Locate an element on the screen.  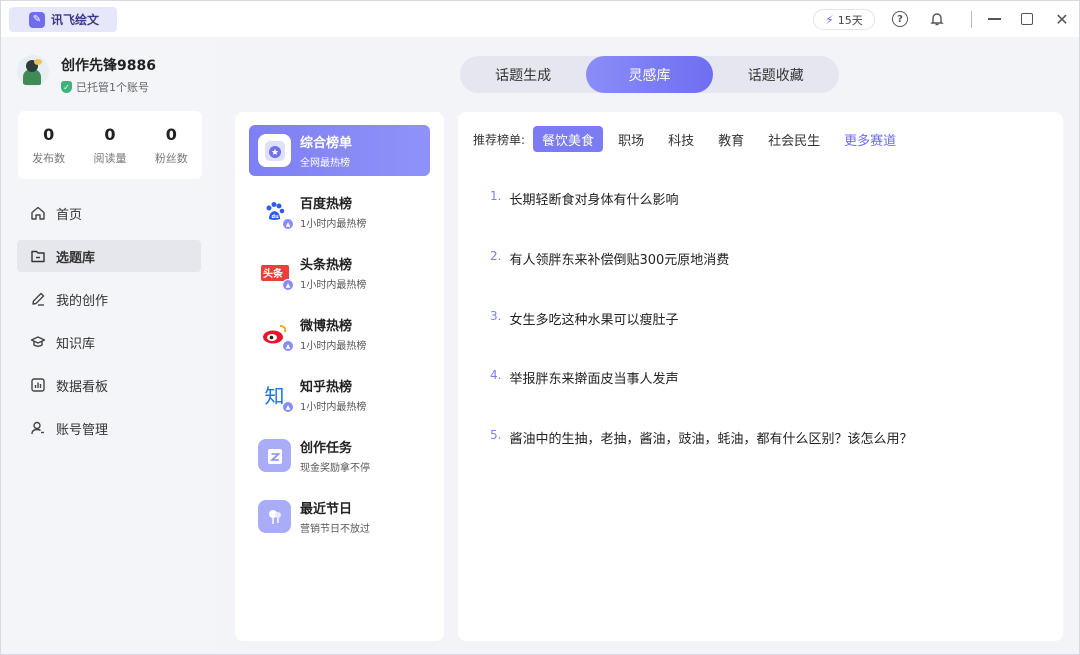
zhihu-icon: 知 ▲ is located at coordinates (276, 395).